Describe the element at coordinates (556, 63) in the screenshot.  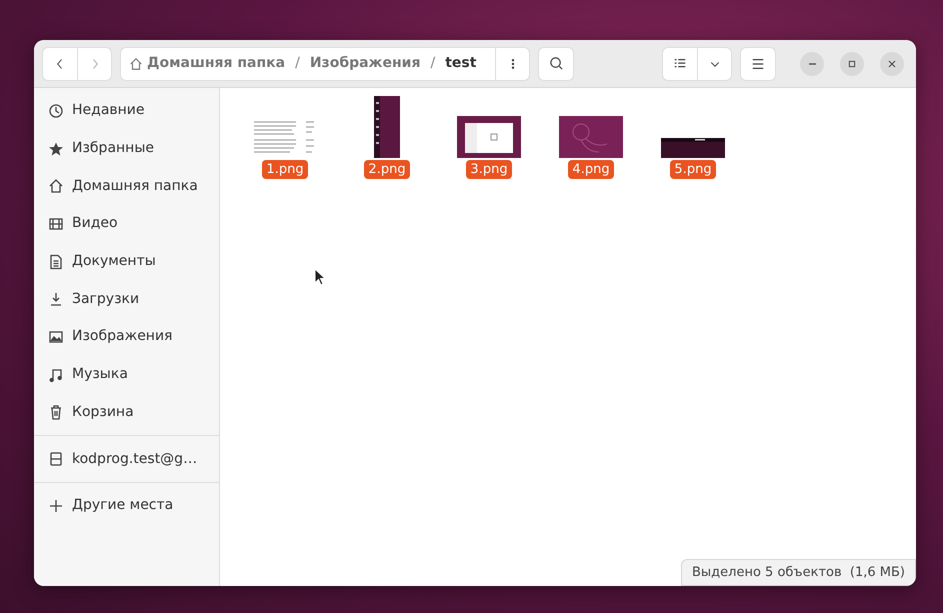
I see `search-icon` at that location.